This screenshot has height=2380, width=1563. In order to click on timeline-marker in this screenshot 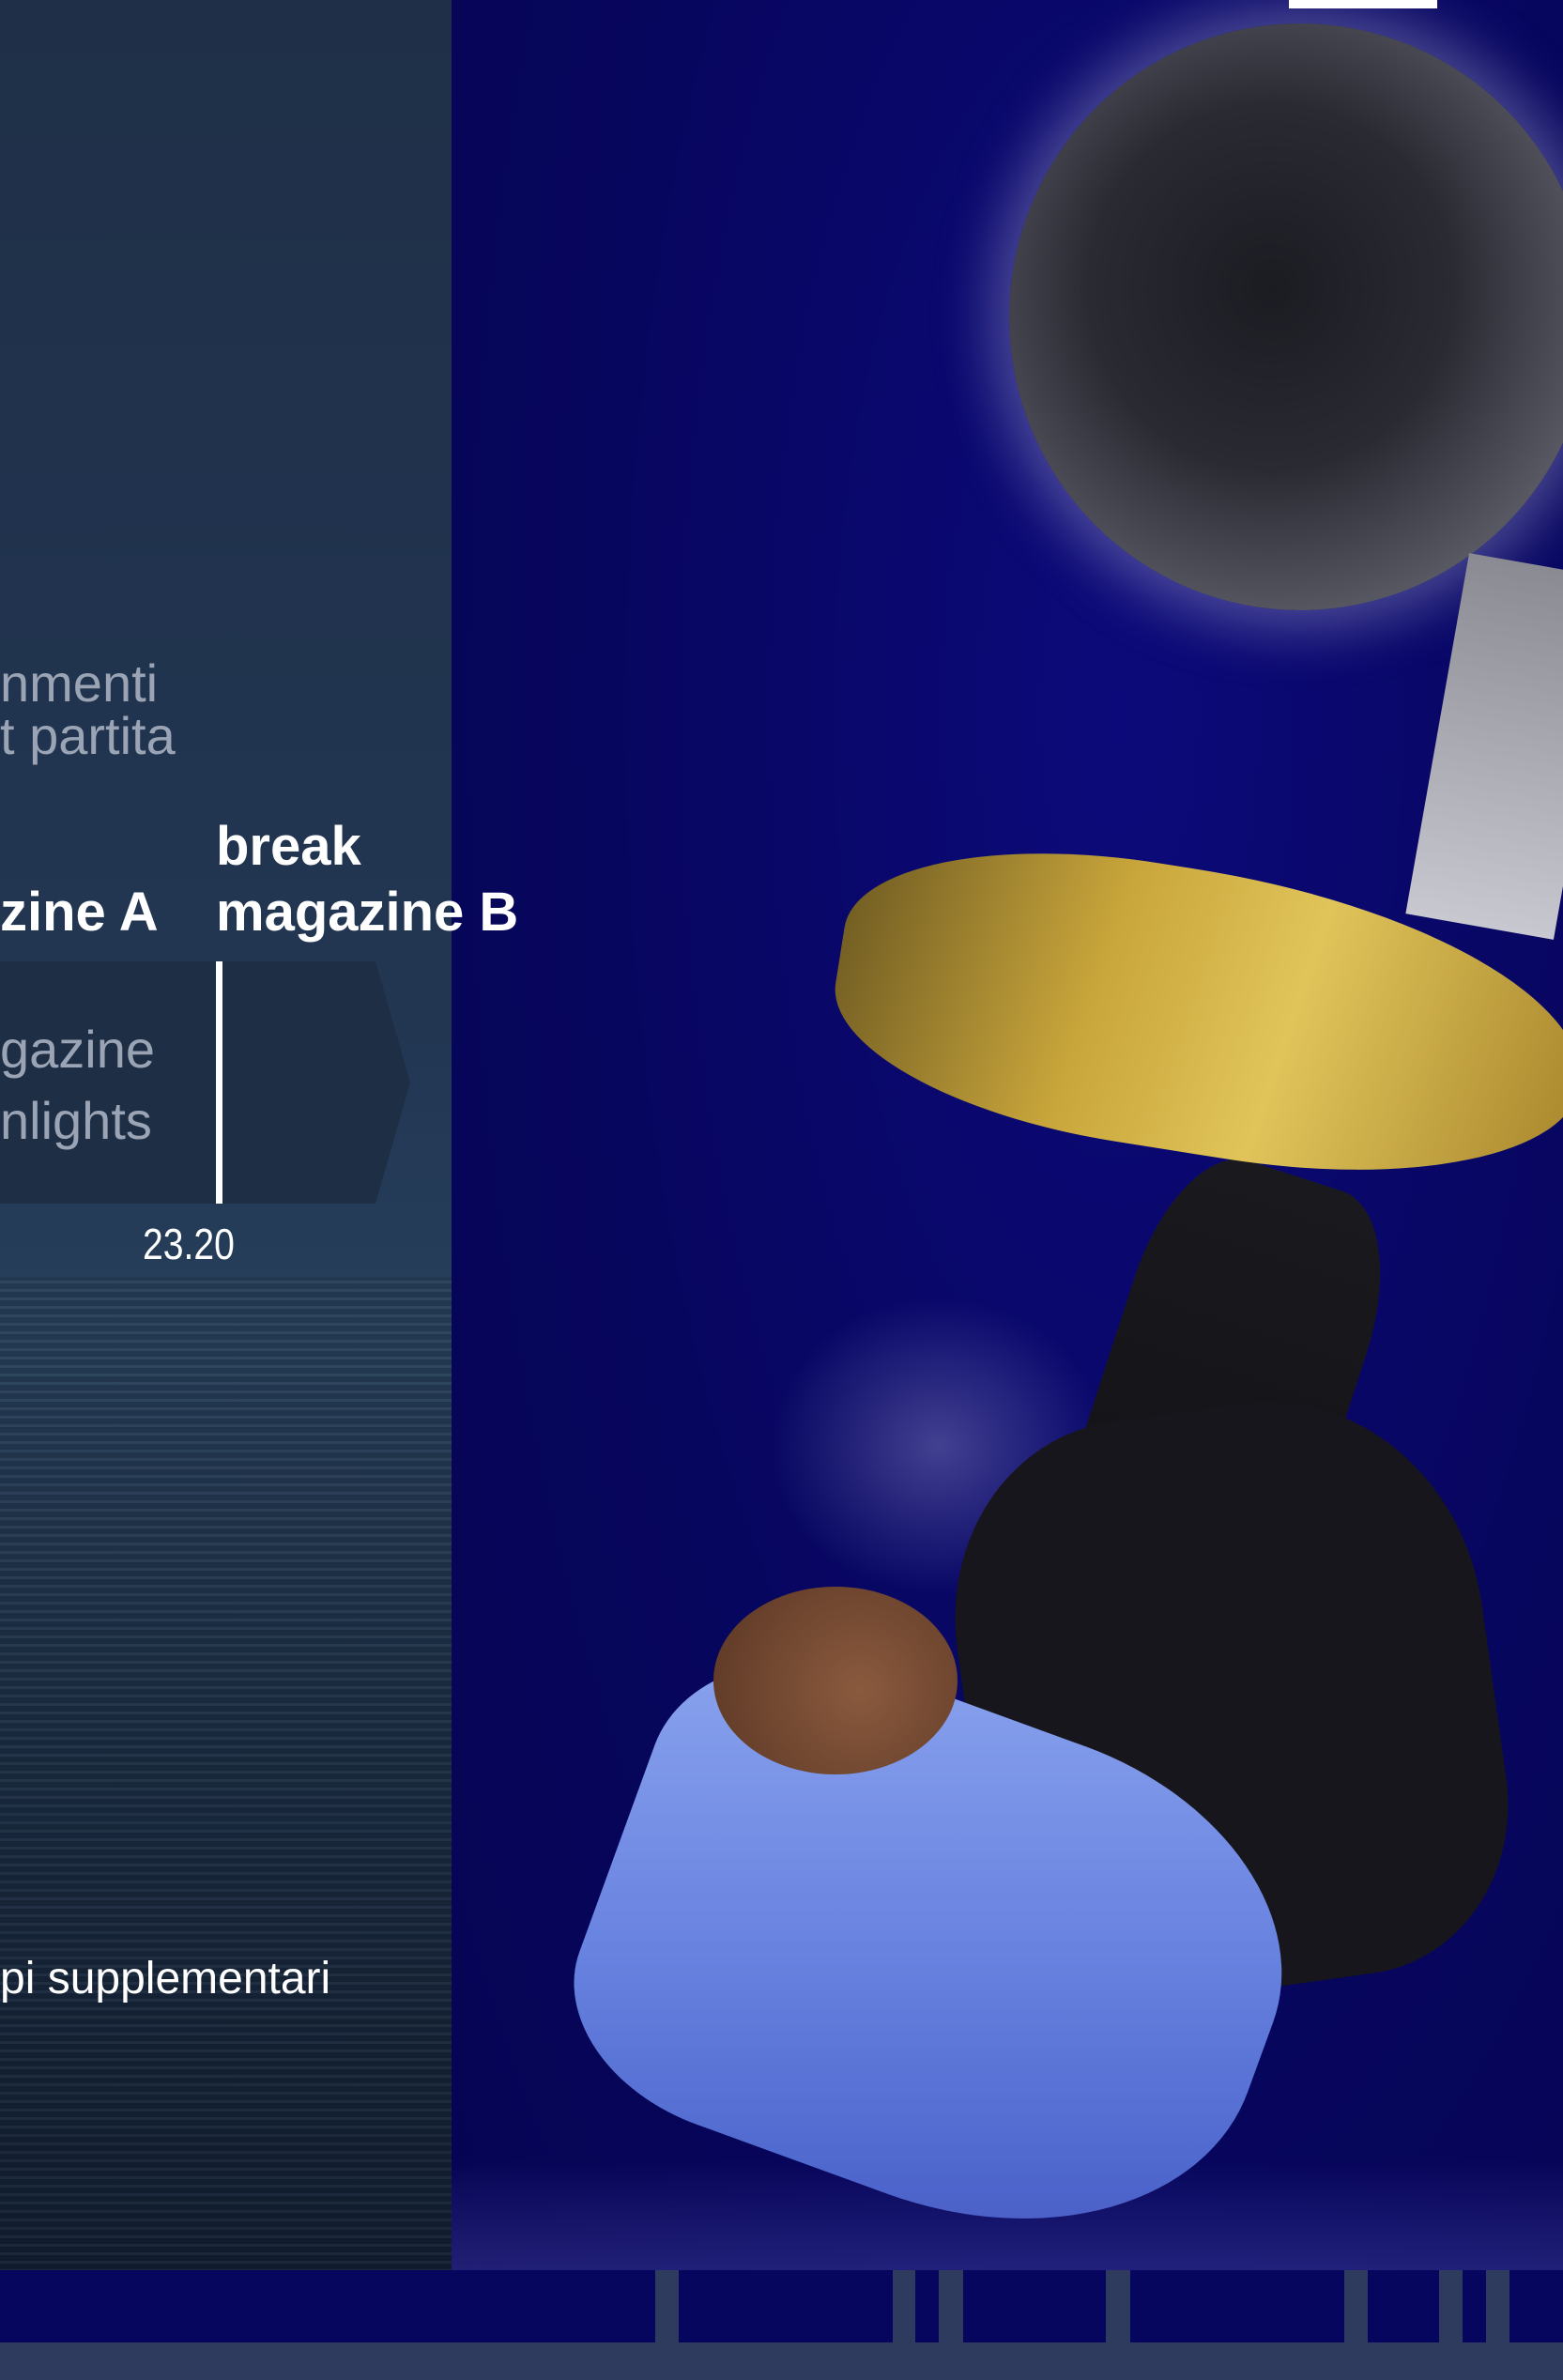, I will do `click(219, 1082)`.